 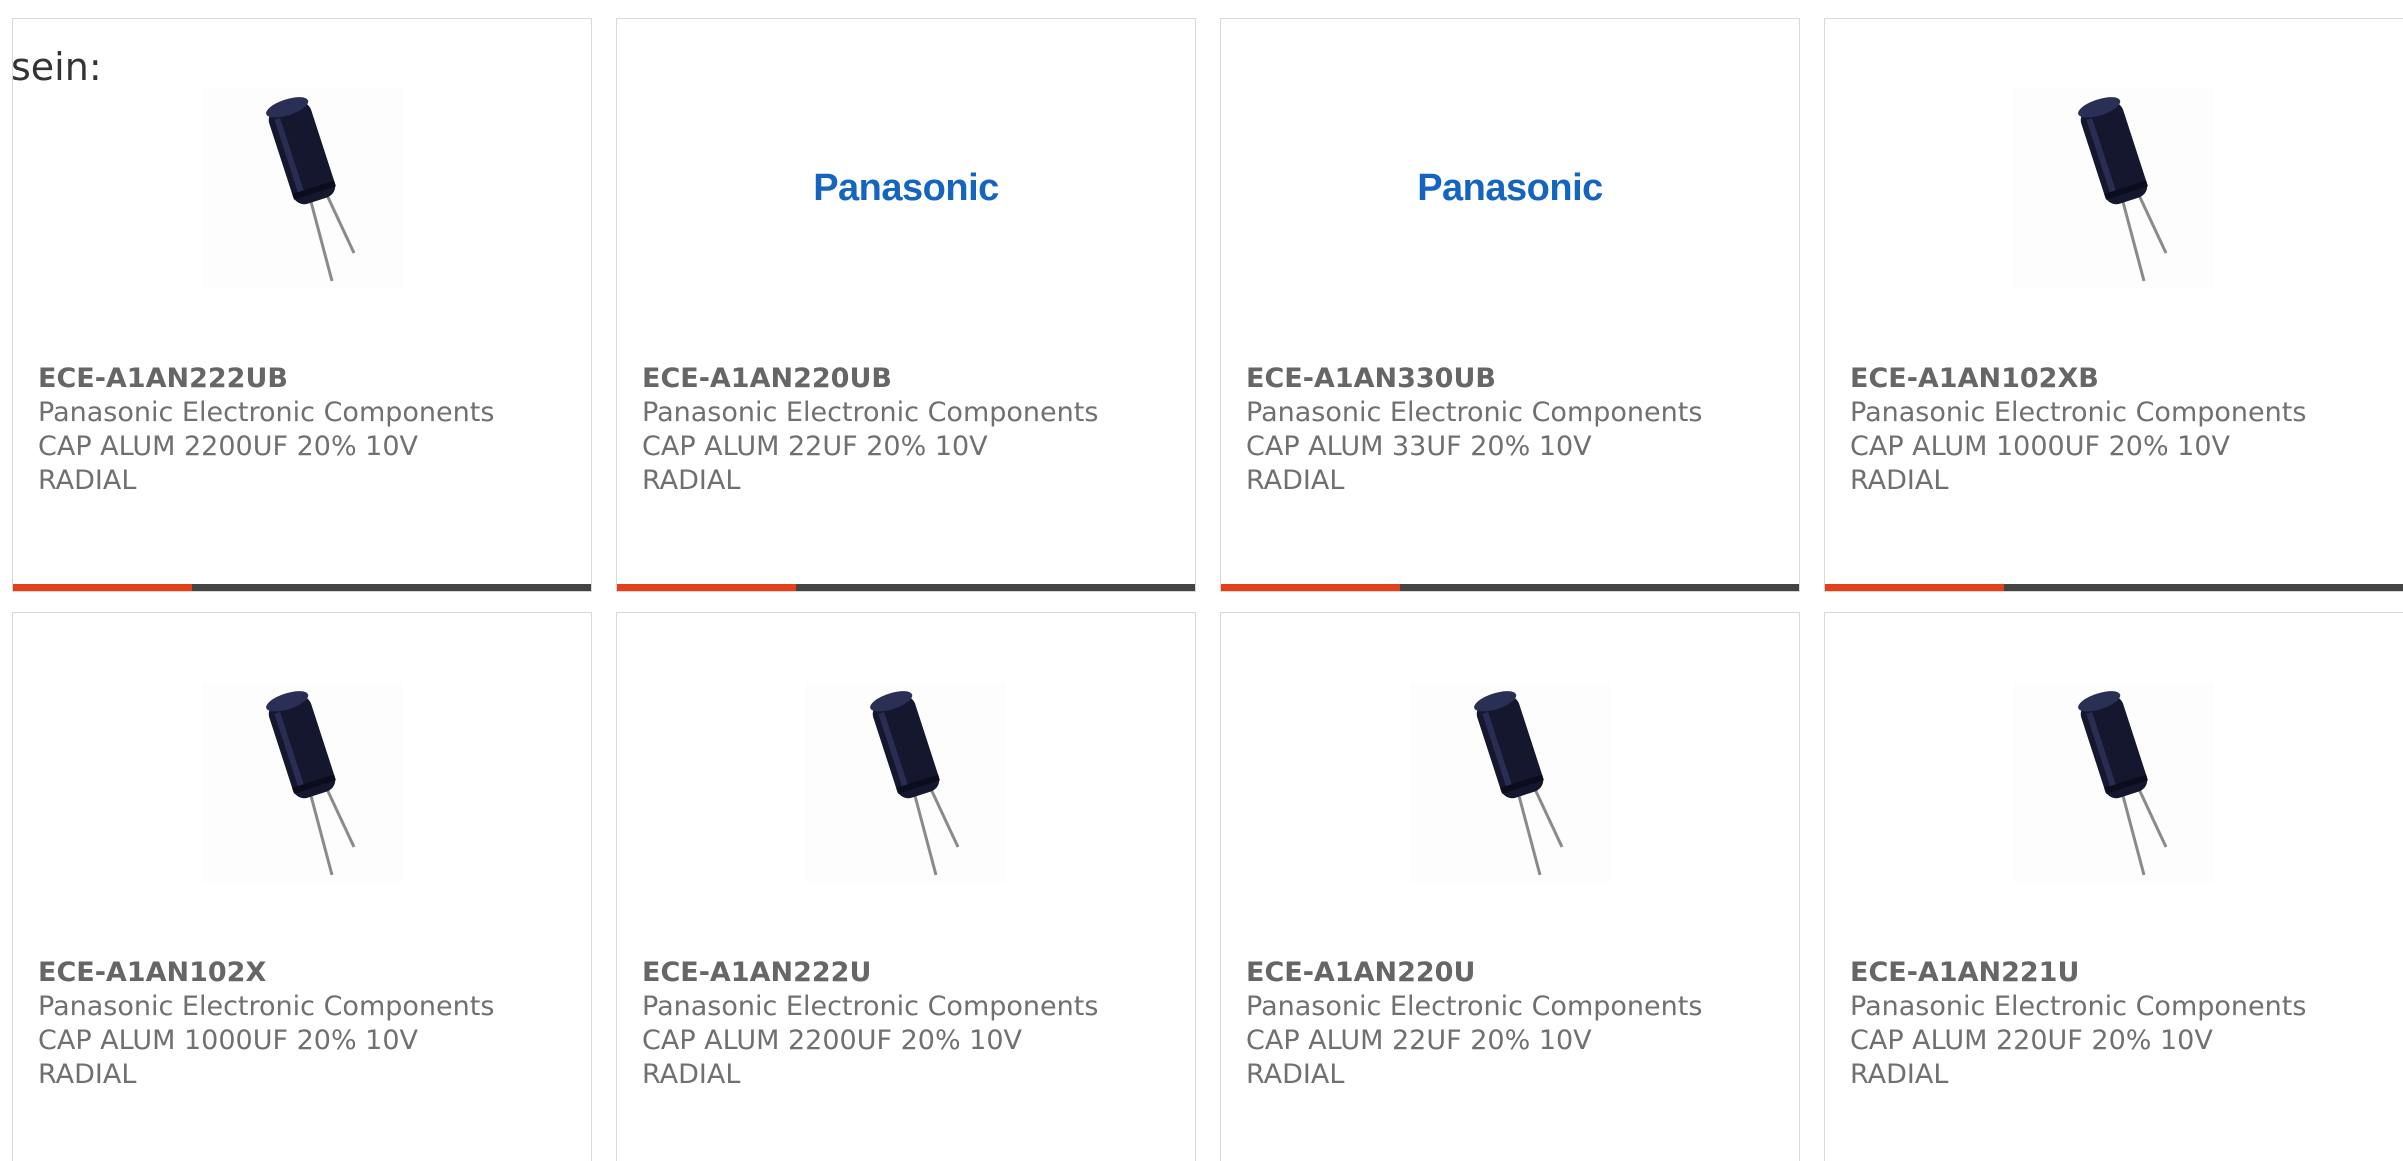 I want to click on part-number: ECE-A1AN330UB, so click(x=1512, y=379).